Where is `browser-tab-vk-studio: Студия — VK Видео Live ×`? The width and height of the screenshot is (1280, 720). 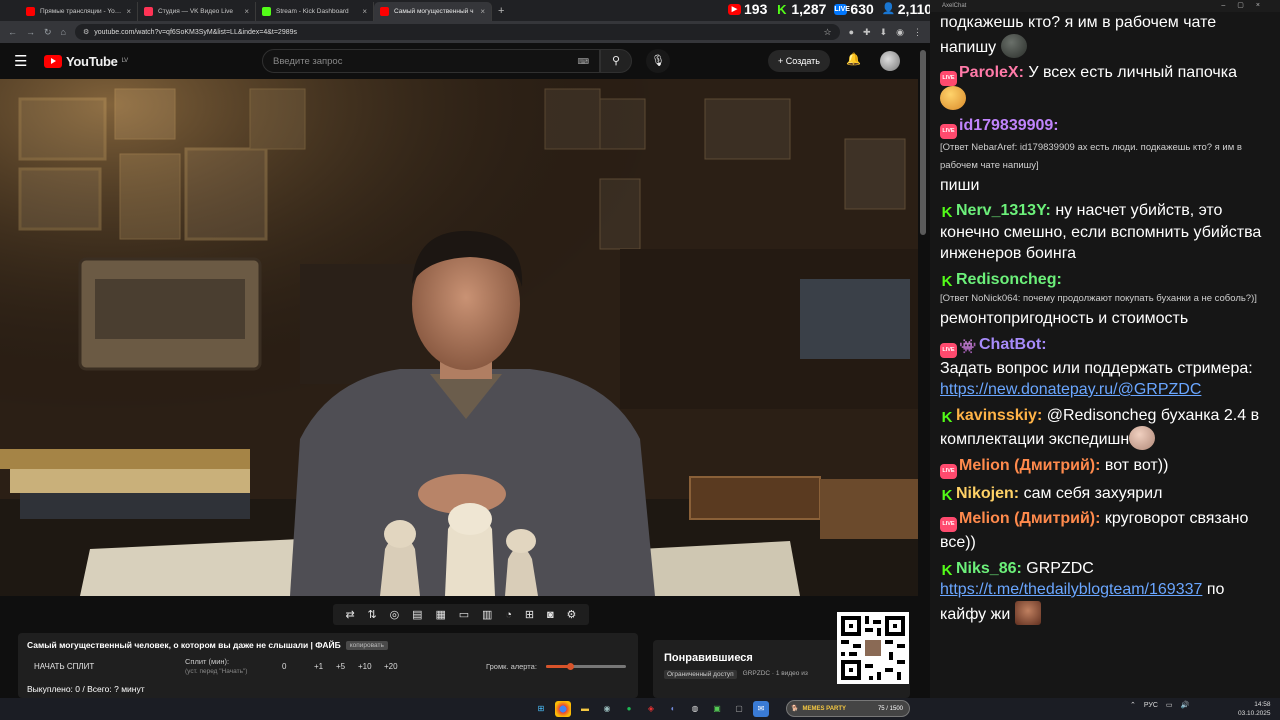
browser-tab-vk-studio: Студия — VK Видео Live × is located at coordinates (197, 11).